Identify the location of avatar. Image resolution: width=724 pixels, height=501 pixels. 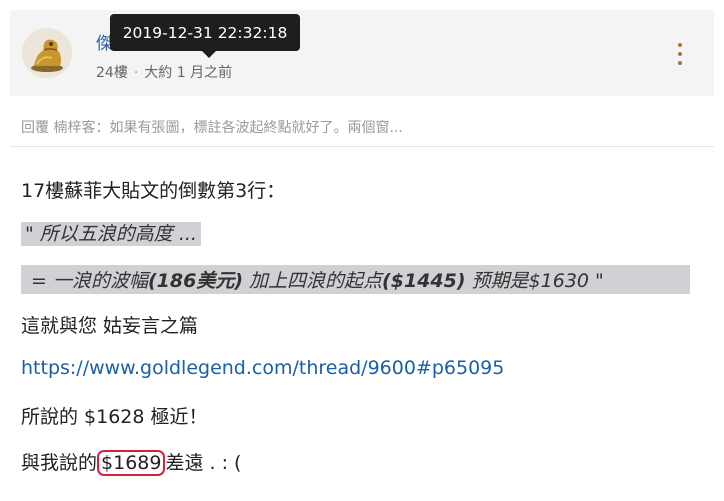
(47, 53).